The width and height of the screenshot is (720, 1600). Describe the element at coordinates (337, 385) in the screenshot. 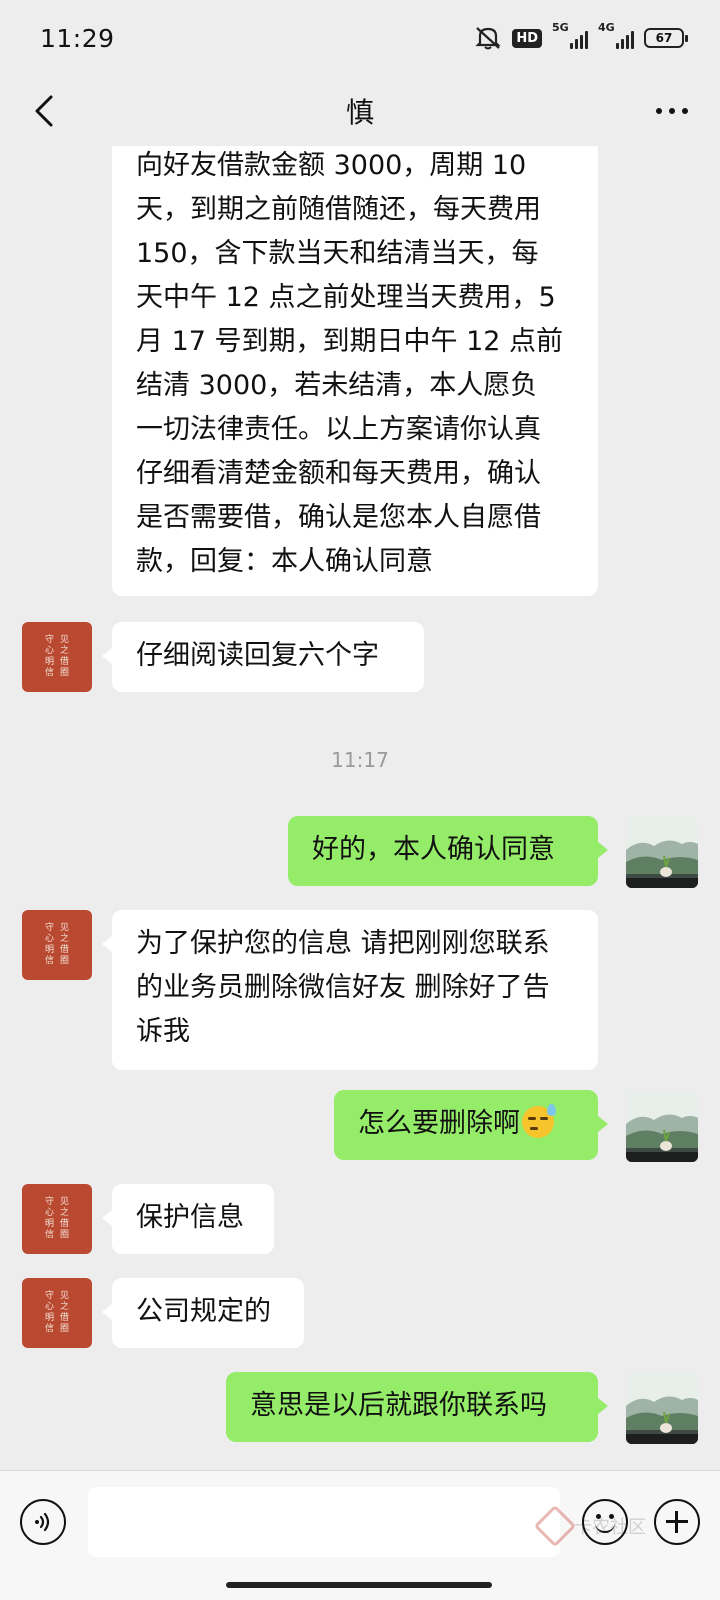

I see `message-line: 结清 3000，若未结清，本人愿负` at that location.